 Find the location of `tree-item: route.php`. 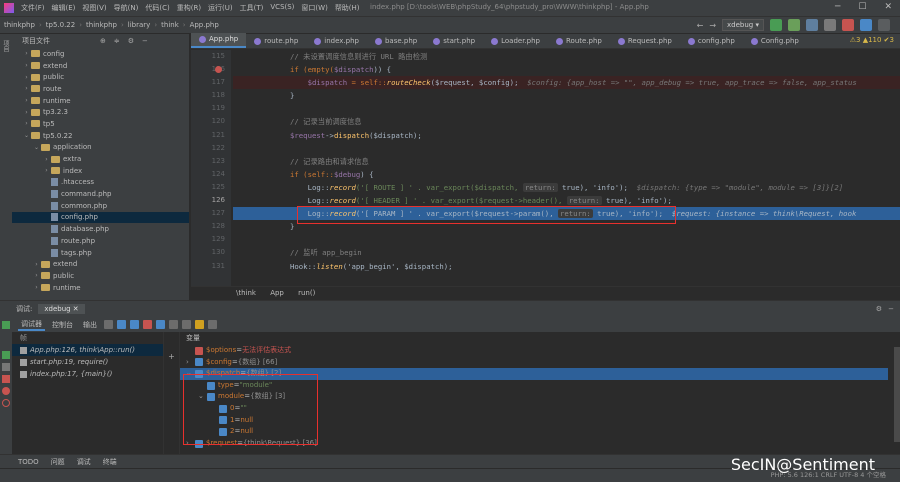

tree-item: route.php is located at coordinates (100, 241).